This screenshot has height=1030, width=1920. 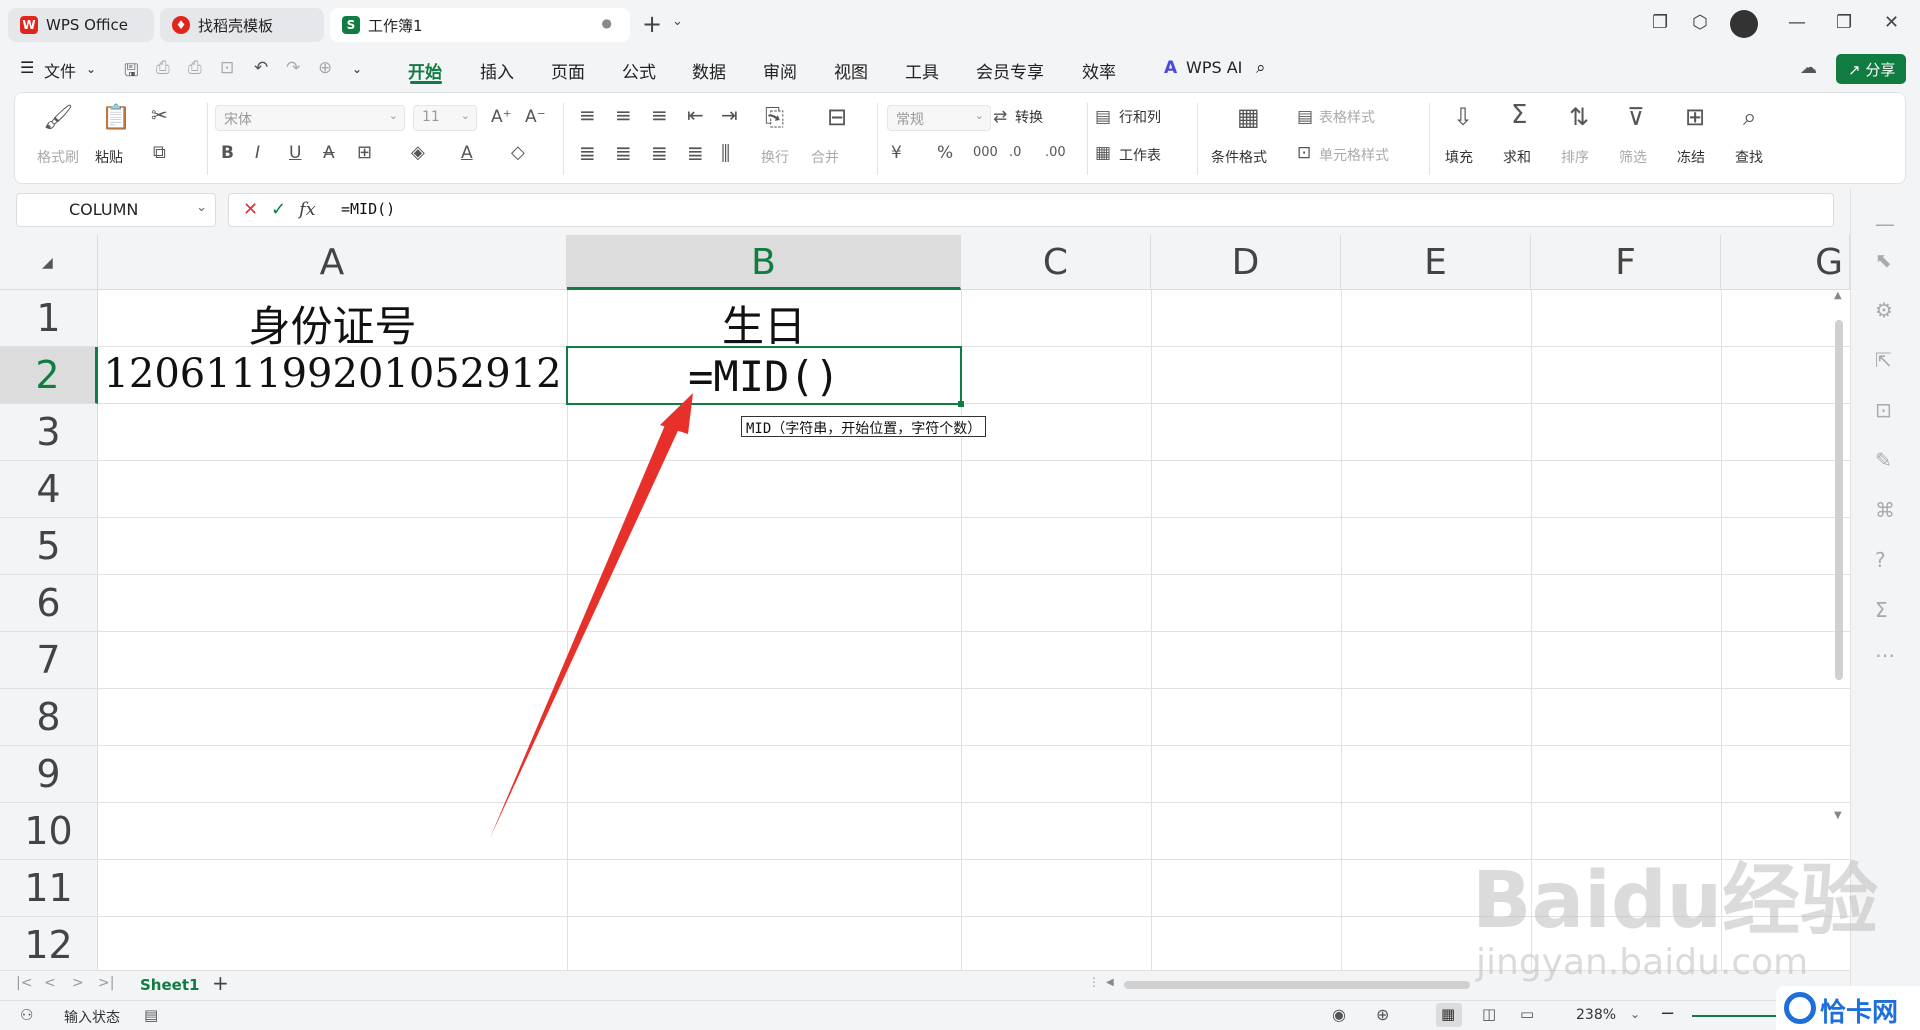 What do you see at coordinates (1110, 982) in the screenshot?
I see `scroll-left-icon: ◀` at bounding box center [1110, 982].